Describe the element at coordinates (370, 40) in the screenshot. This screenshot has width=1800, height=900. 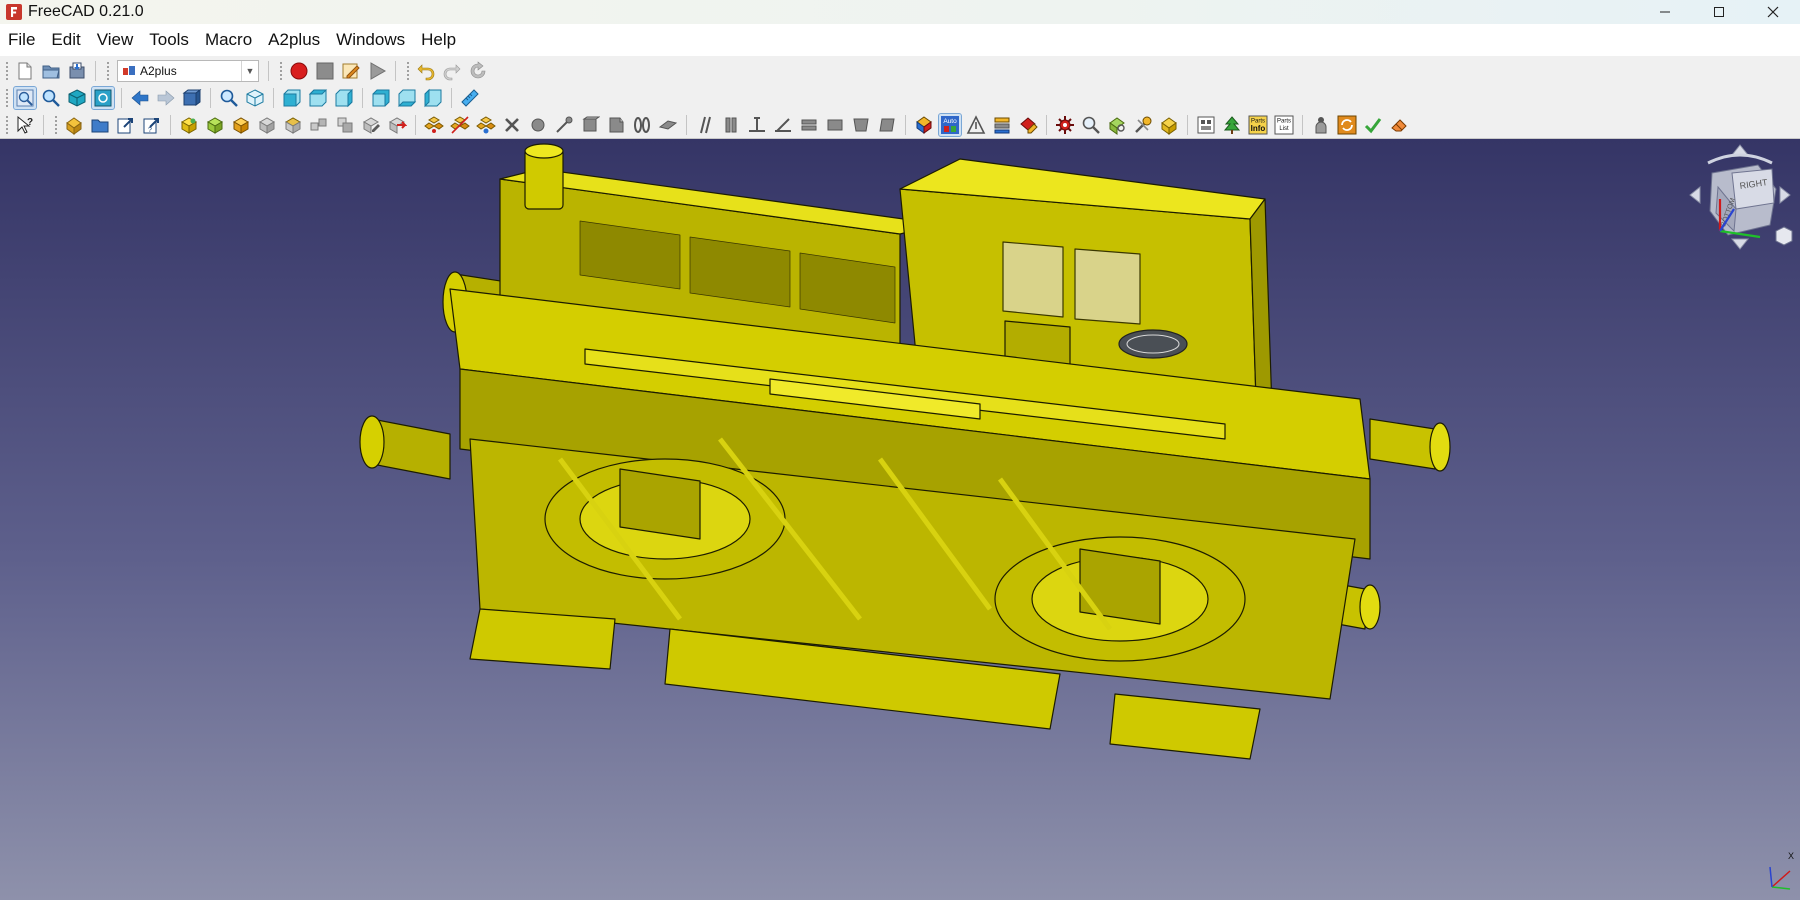
I see `menu-windows: Windows` at that location.